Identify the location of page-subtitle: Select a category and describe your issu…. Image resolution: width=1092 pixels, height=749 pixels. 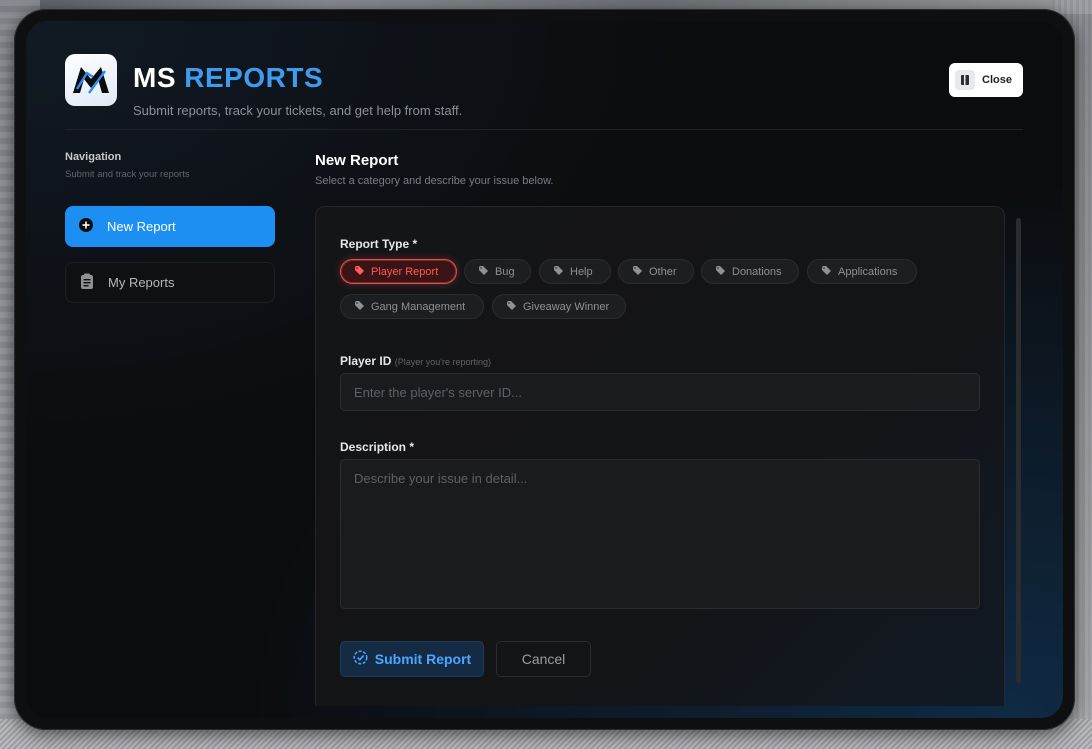
(434, 181).